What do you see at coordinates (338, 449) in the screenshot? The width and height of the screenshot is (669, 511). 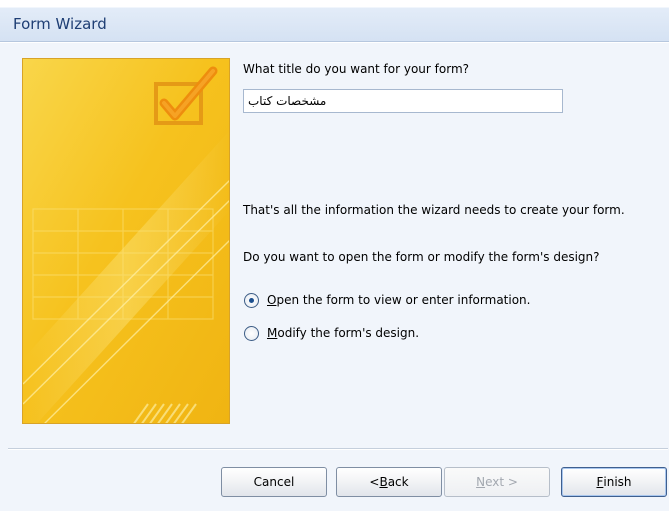 I see `footer-separator` at bounding box center [338, 449].